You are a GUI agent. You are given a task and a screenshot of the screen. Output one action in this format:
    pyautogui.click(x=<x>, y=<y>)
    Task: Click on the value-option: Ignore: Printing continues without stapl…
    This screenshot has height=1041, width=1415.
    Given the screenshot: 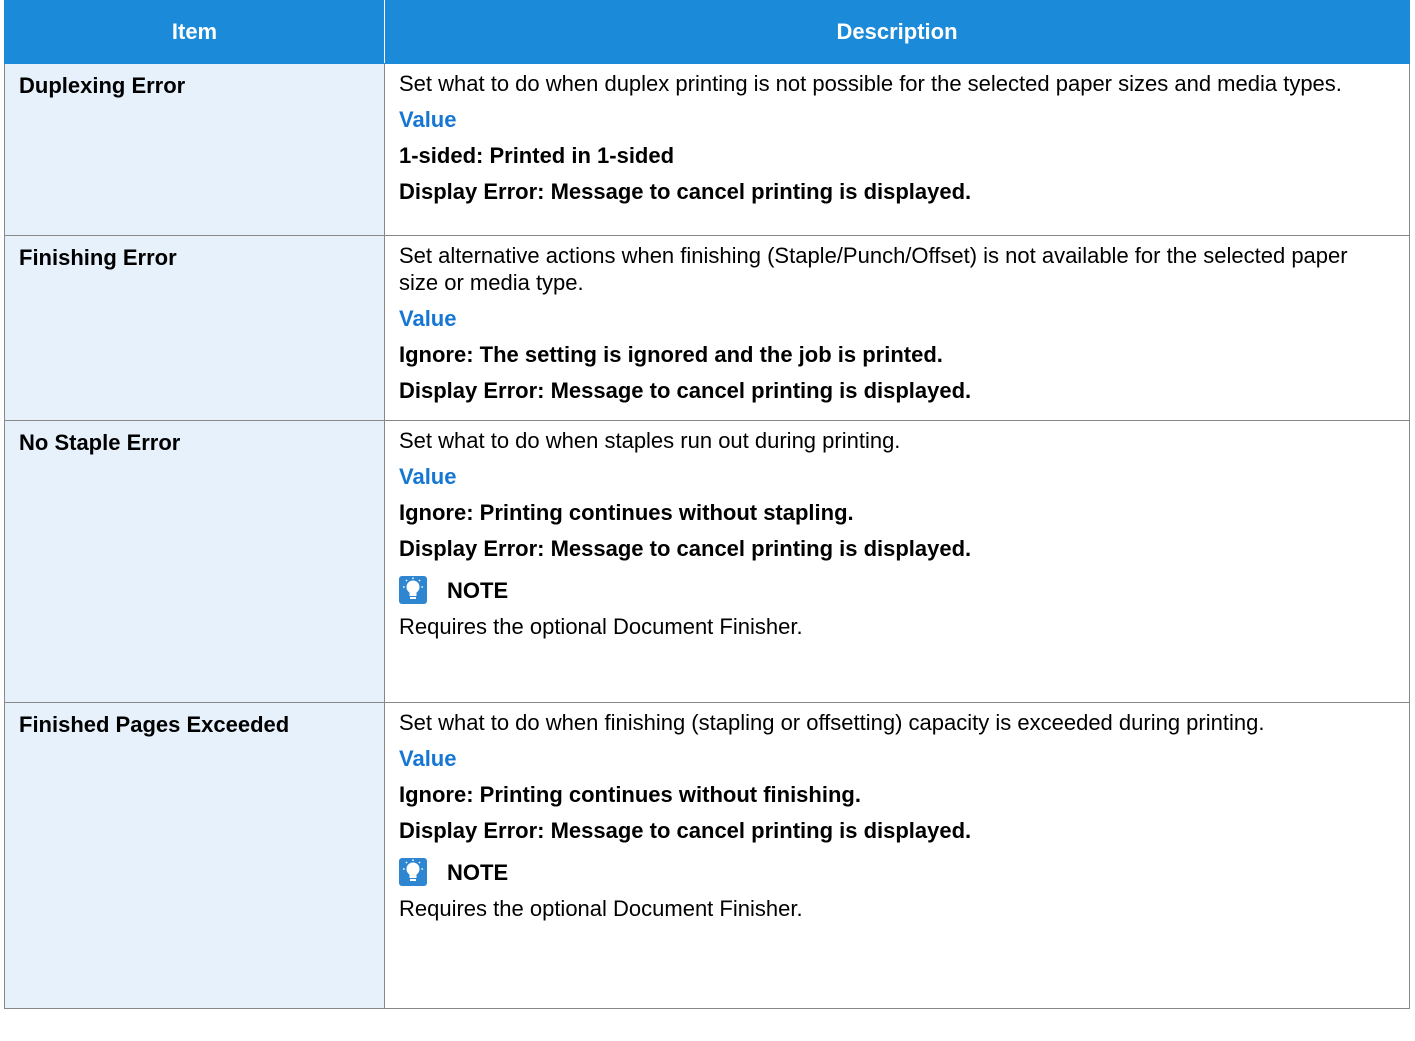 What is the action you would take?
    pyautogui.click(x=626, y=512)
    